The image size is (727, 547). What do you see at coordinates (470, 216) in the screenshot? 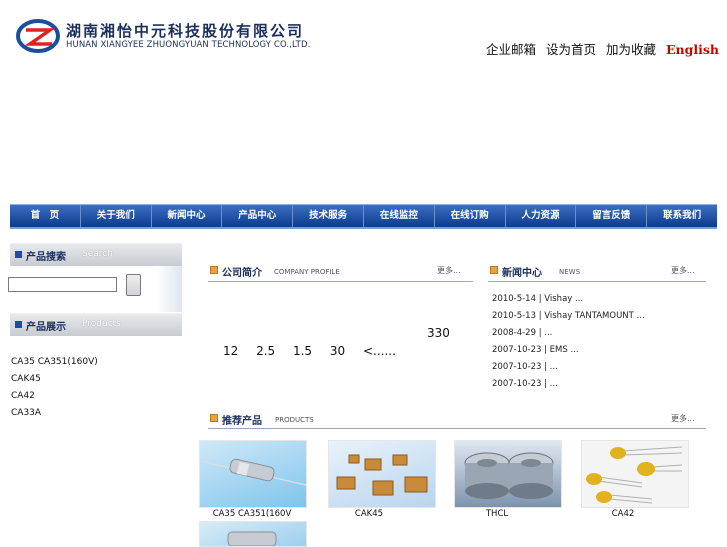
I see `nav-online-order: 在线订购` at bounding box center [470, 216].